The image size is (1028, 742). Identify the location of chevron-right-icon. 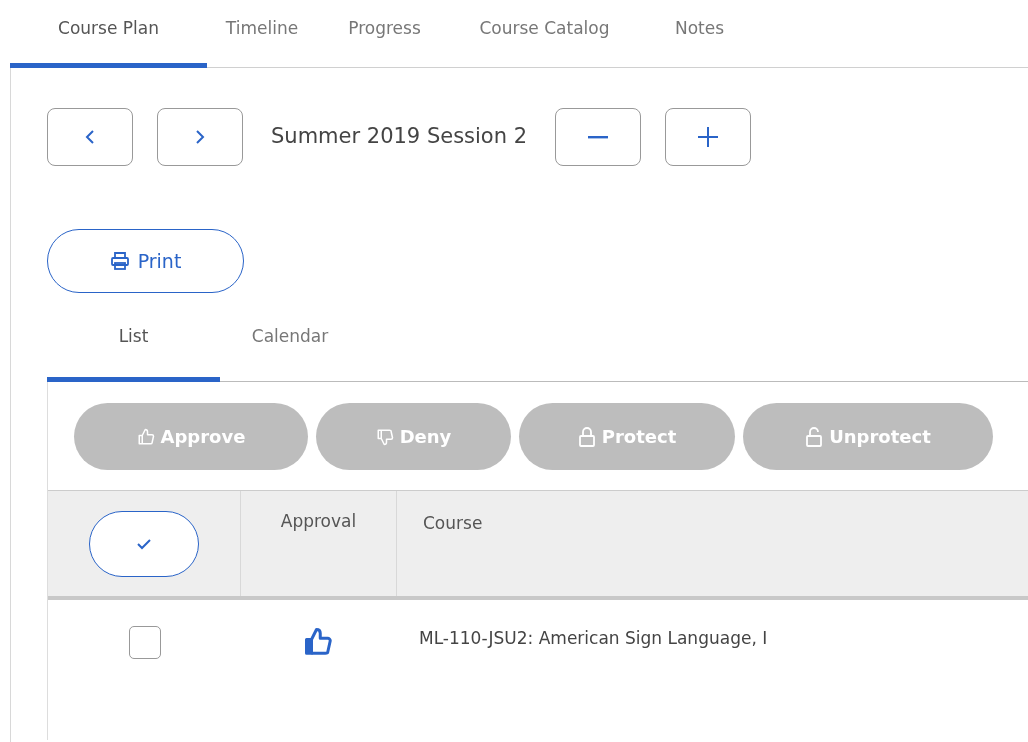
(200, 137).